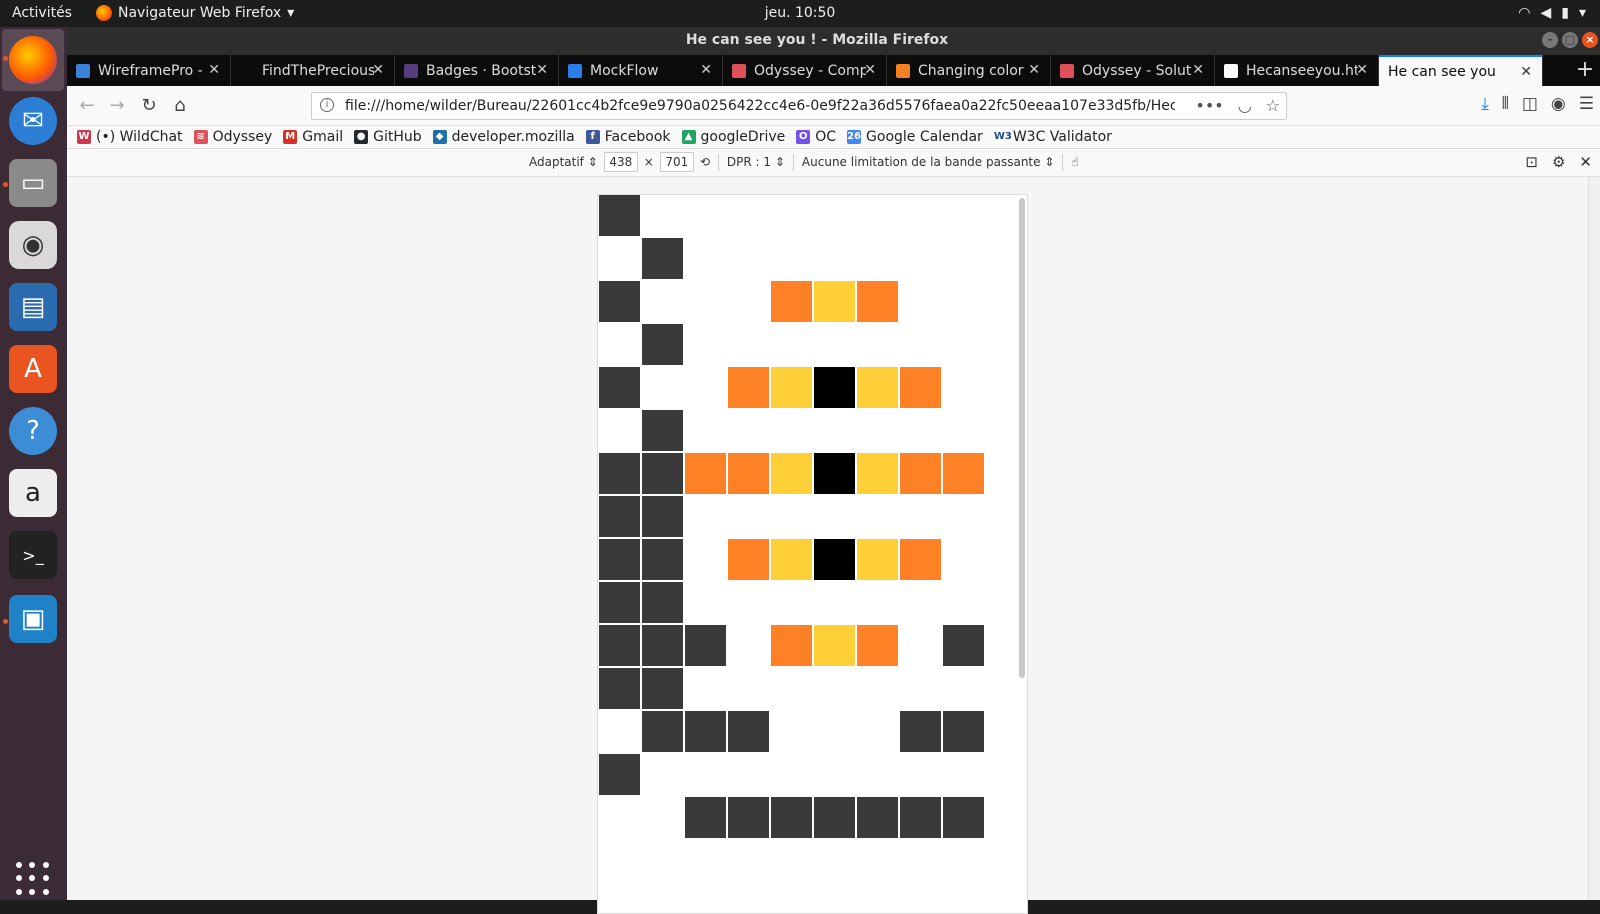 The height and width of the screenshot is (914, 1600). Describe the element at coordinates (33, 245) in the screenshot. I see `rhythmbox-icon: ◉` at that location.